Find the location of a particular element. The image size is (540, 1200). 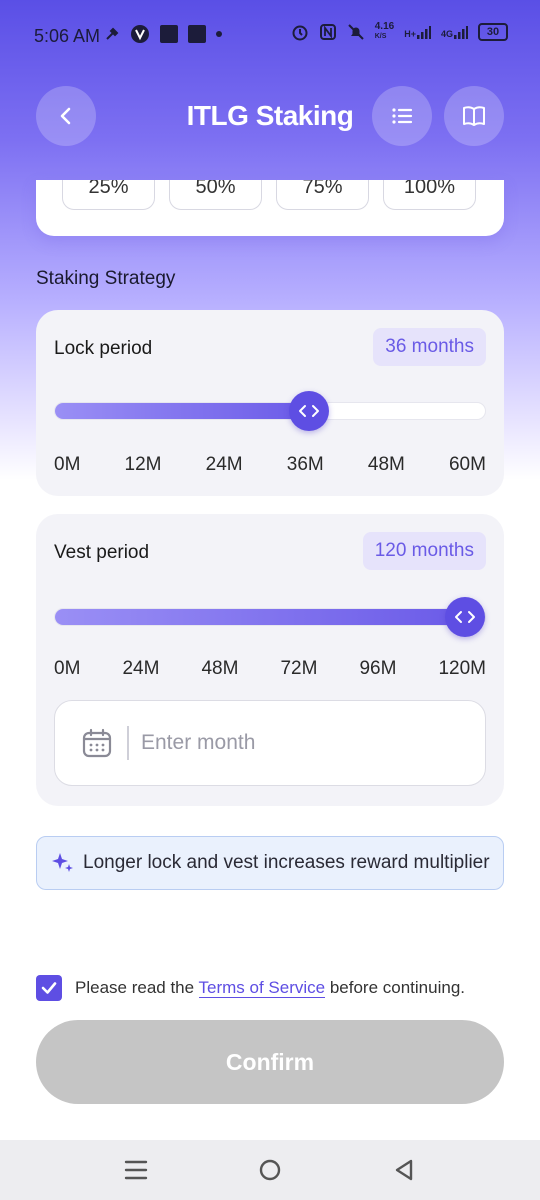

lock-period-slider-thumb is located at coordinates (309, 411).